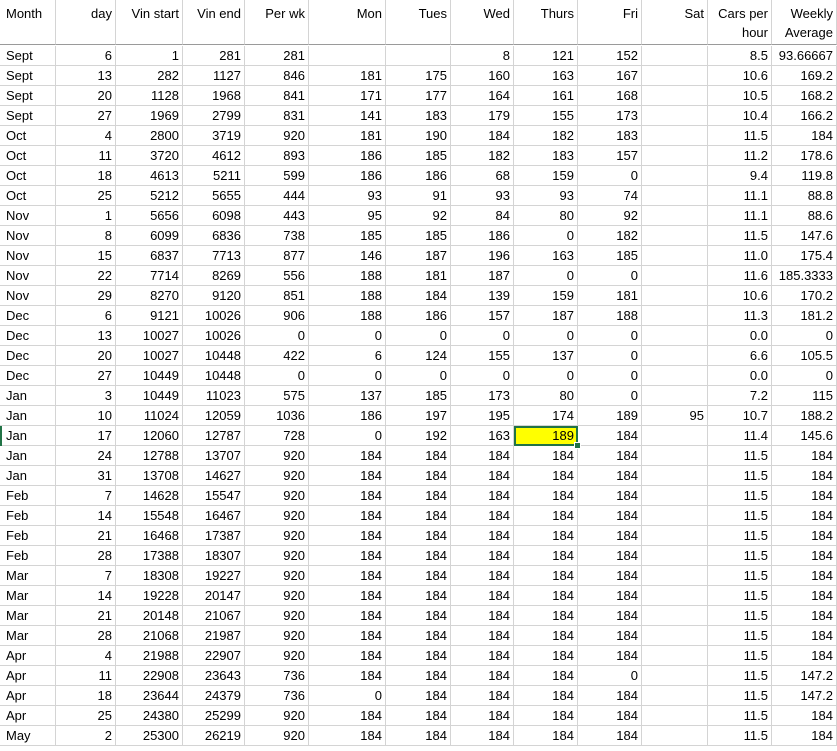 The image size is (837, 751). Describe the element at coordinates (86, 516) in the screenshot. I see `cell-day: 14` at that location.